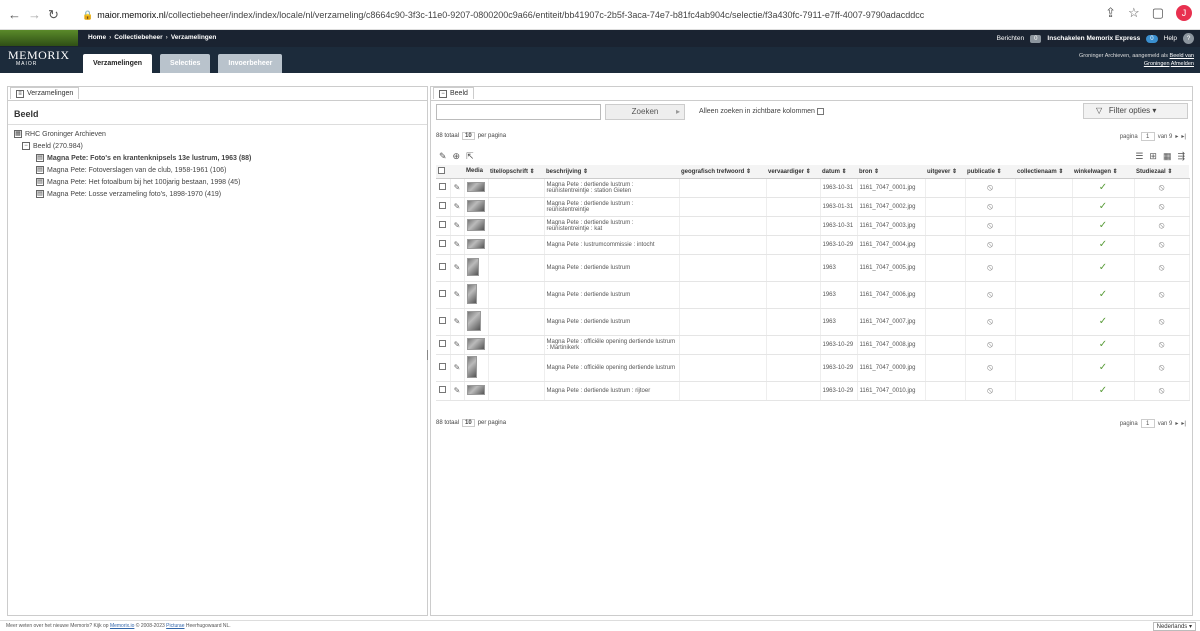 Image resolution: width=1200 pixels, height=631 pixels. Describe the element at coordinates (1110, 13) in the screenshot. I see `share-icon: ⇪` at that location.